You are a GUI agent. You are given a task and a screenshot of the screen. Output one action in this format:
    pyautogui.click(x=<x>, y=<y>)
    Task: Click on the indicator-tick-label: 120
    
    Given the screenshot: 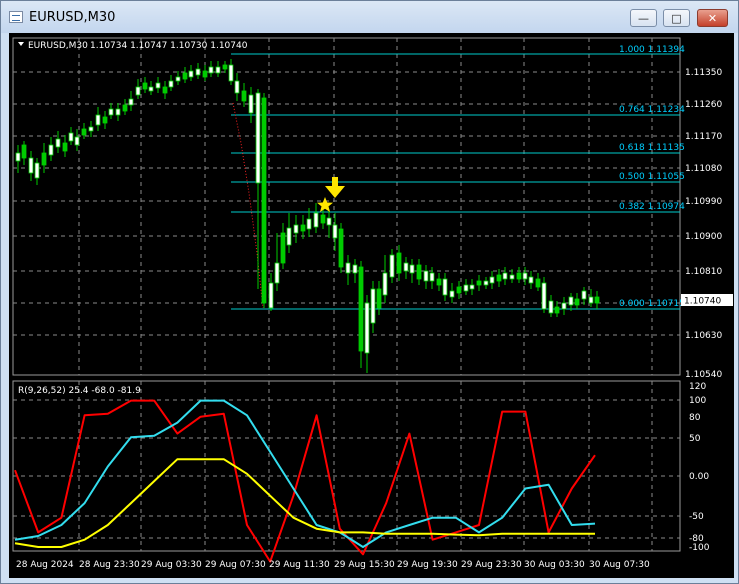 What is the action you would take?
    pyautogui.click(x=697, y=387)
    